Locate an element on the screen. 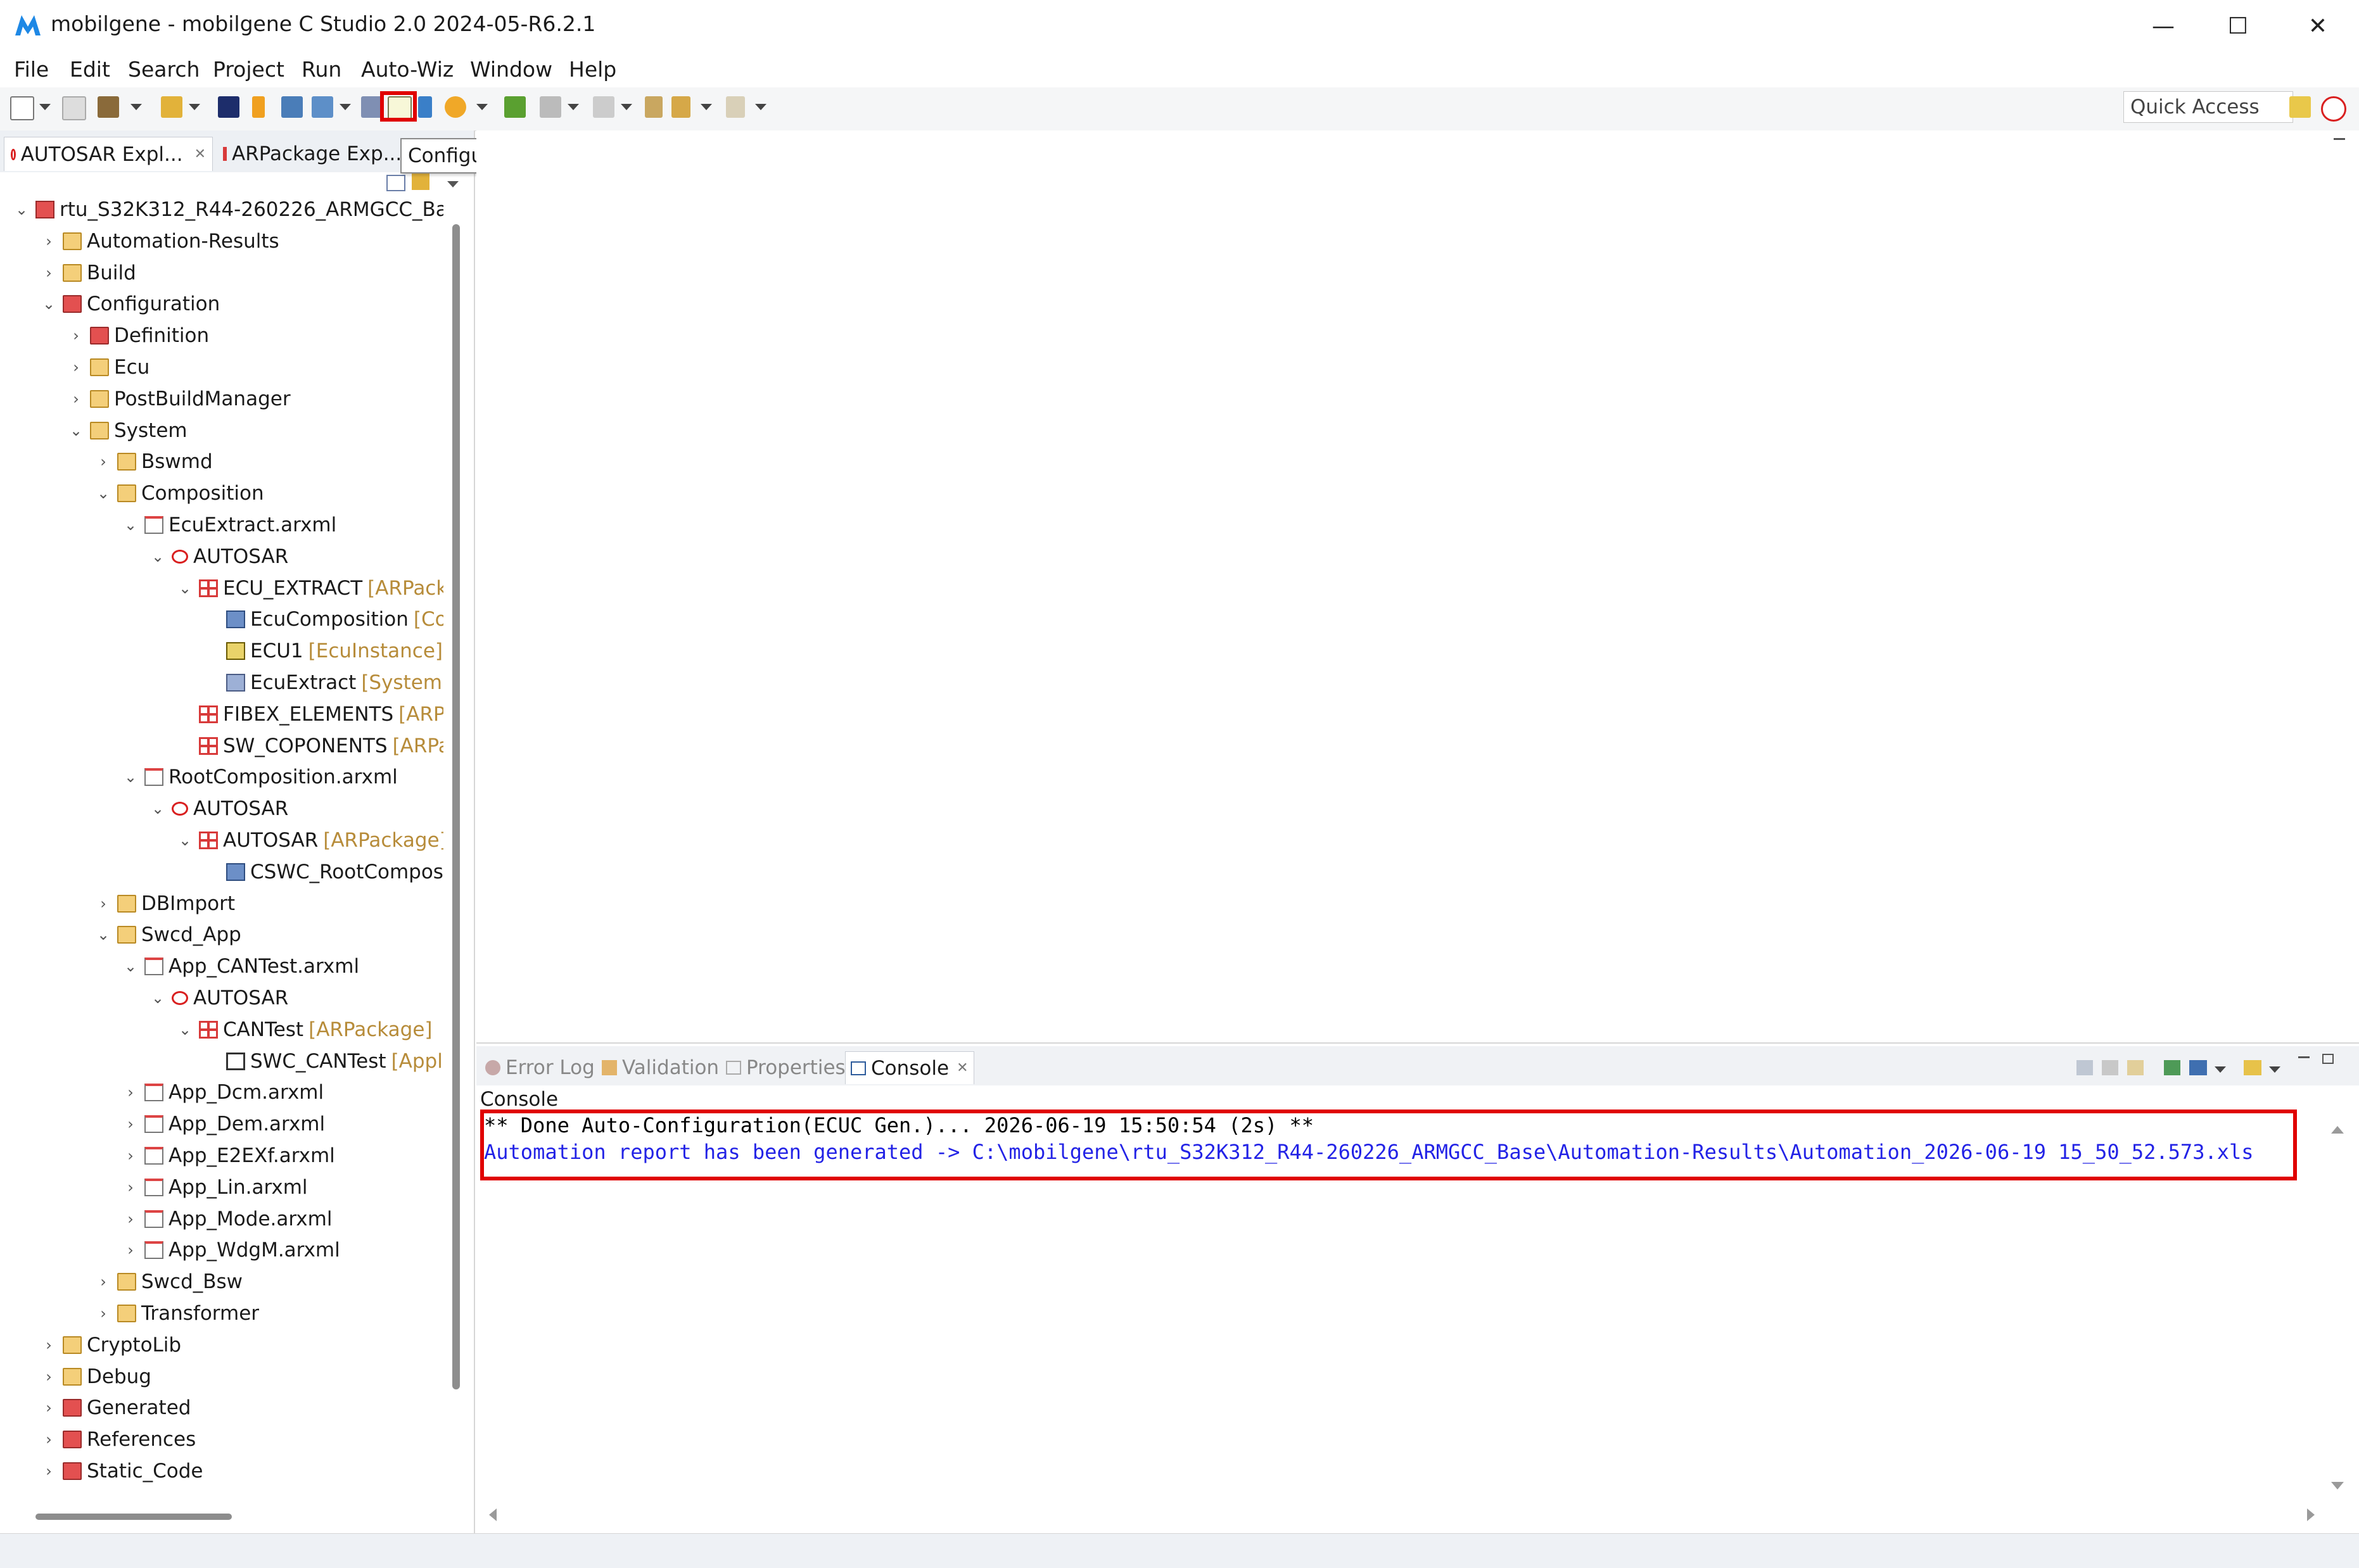 The width and height of the screenshot is (2359, 1568). scroll-left-icon is located at coordinates (493, 1514).